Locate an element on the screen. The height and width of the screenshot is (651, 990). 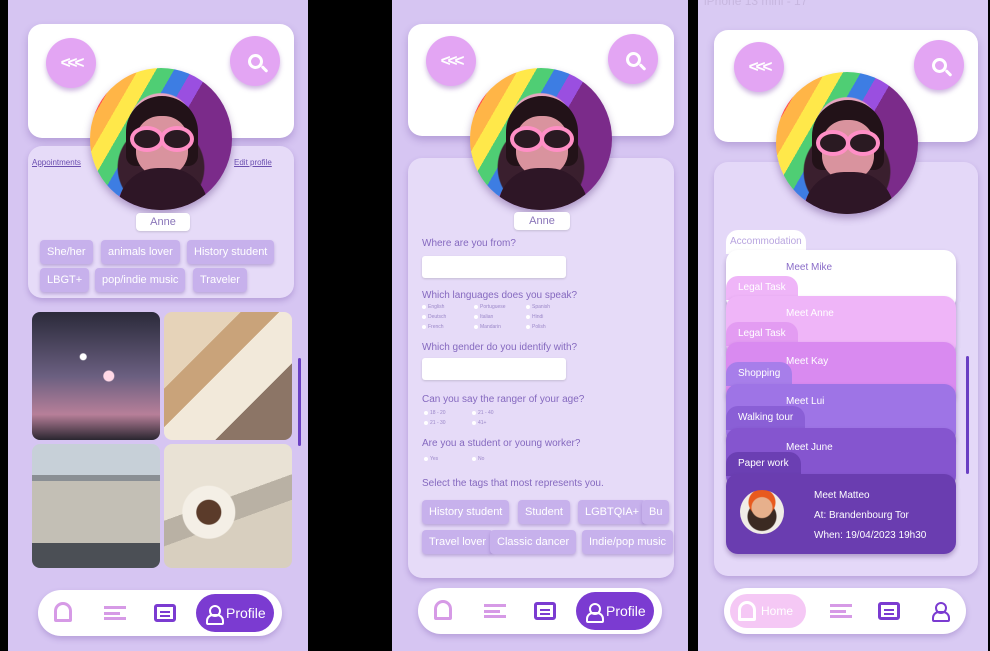
language-option: Spanish is located at coordinates (538, 307).